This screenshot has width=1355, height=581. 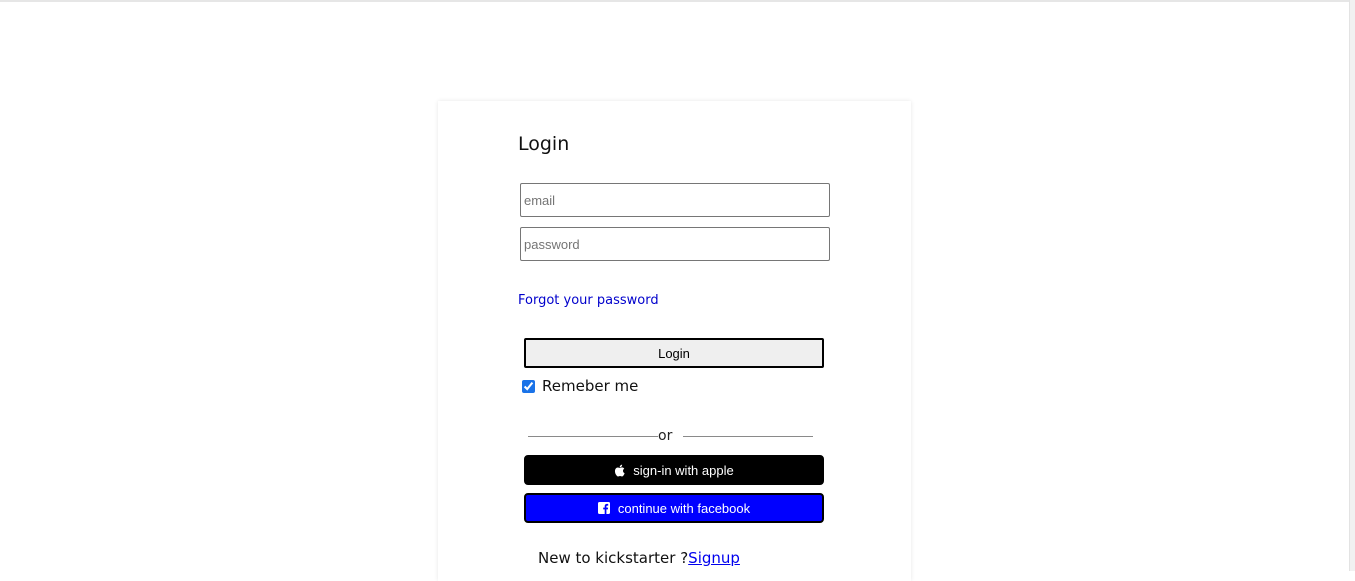 I want to click on signup-prompt: New to kickstarter ?Signup, so click(x=639, y=558).